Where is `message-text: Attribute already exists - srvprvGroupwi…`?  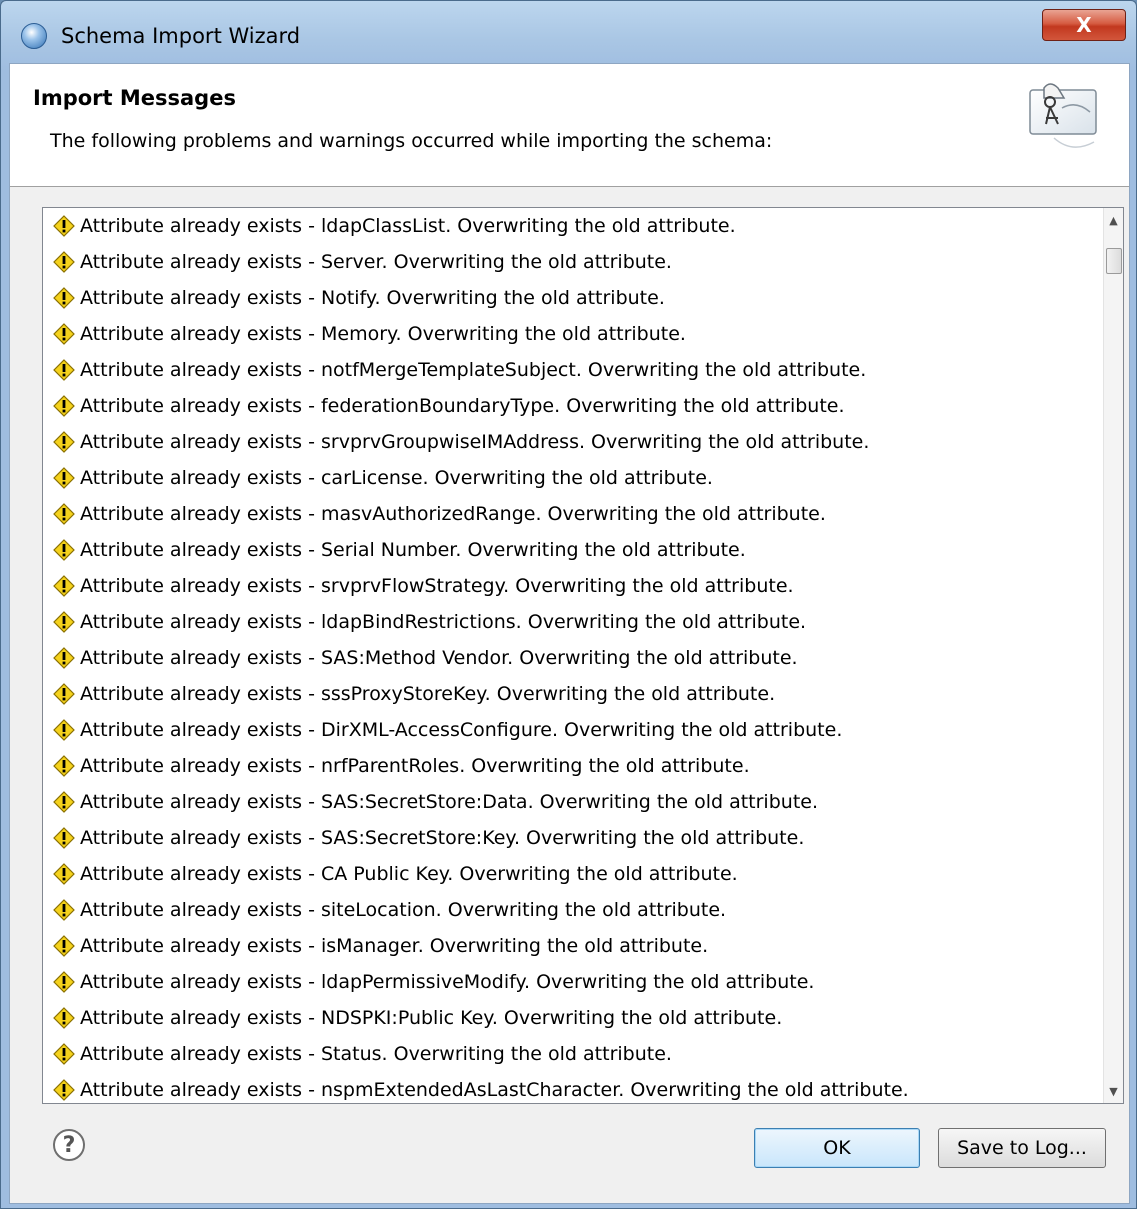
message-text: Attribute already exists - srvprvGroupwi… is located at coordinates (475, 442).